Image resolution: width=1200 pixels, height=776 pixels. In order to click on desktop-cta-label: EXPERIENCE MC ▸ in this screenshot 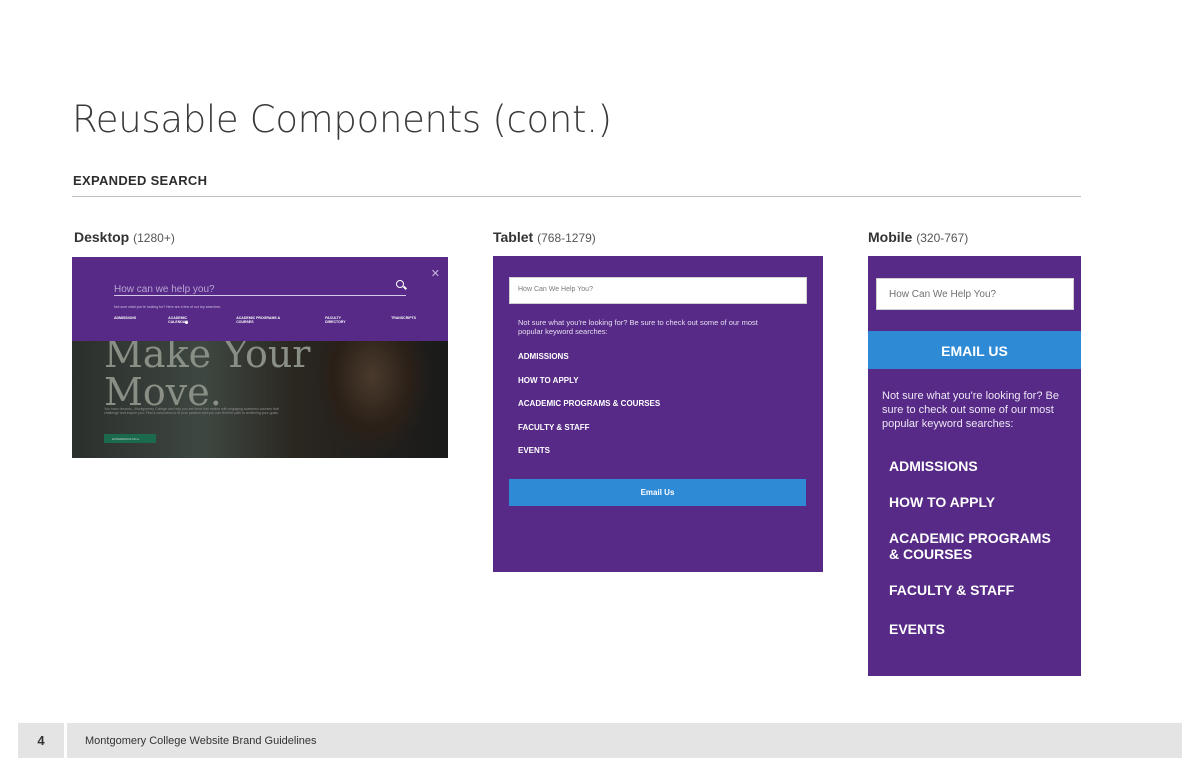, I will do `click(126, 439)`.